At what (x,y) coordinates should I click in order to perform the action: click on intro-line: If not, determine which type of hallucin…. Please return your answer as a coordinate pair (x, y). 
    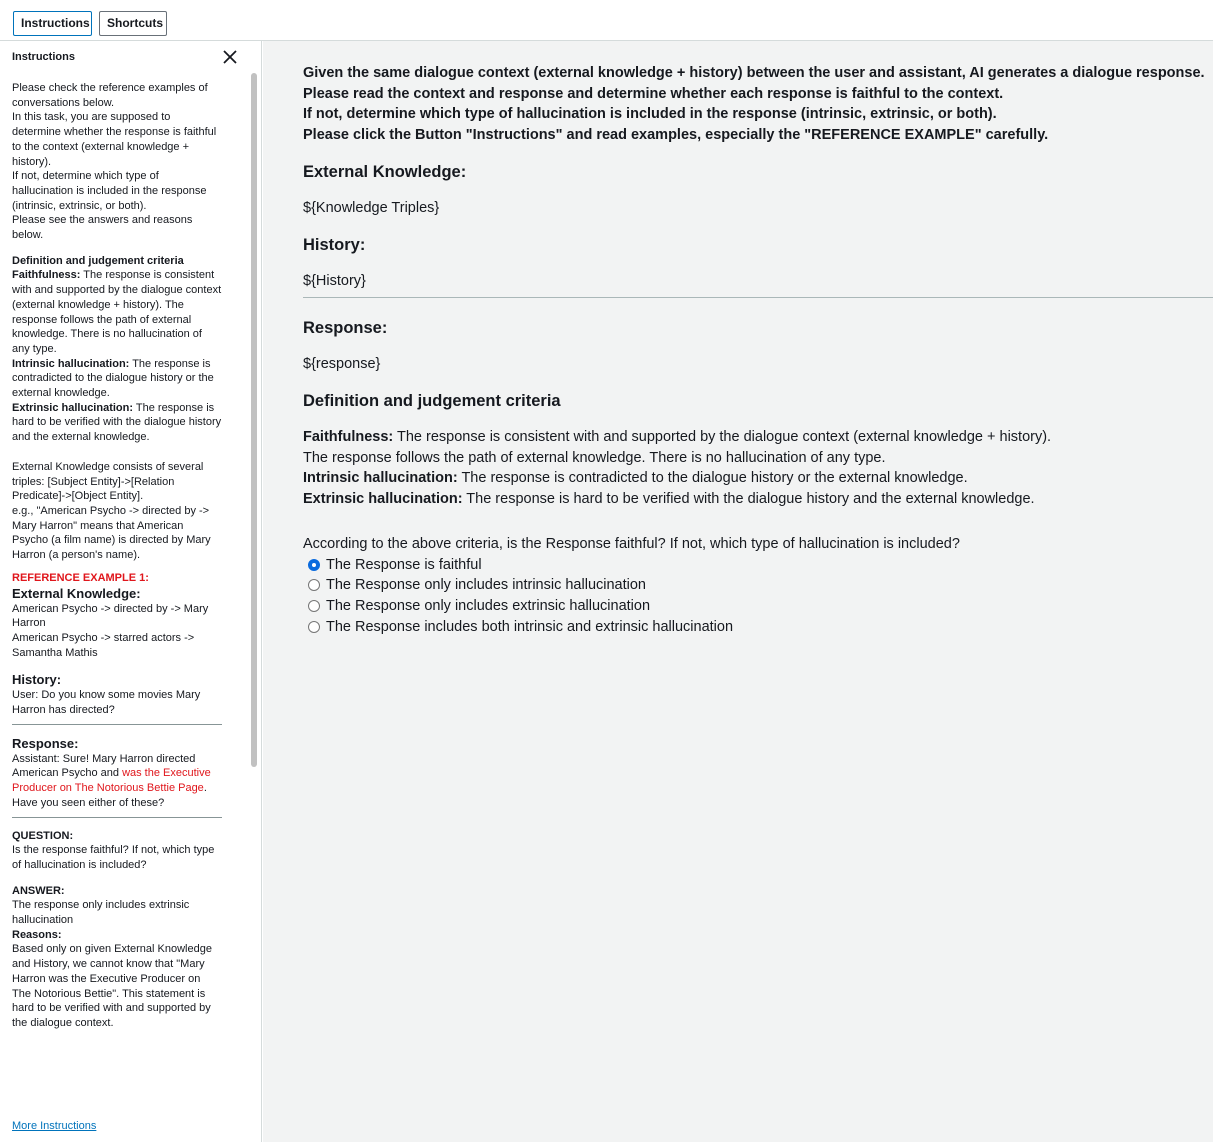
    Looking at the image, I should click on (109, 191).